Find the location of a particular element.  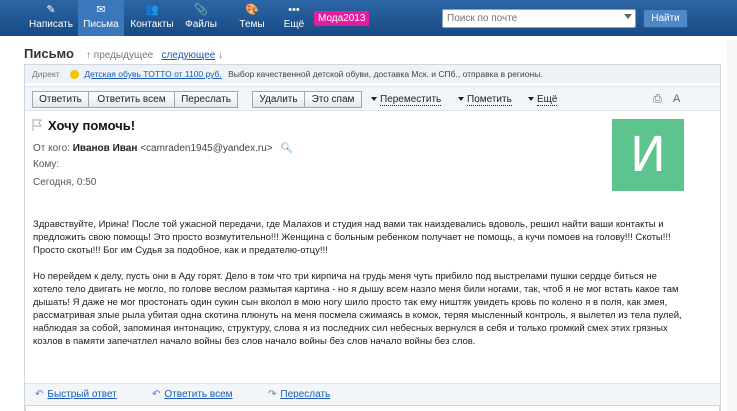

search-input is located at coordinates (531, 18).